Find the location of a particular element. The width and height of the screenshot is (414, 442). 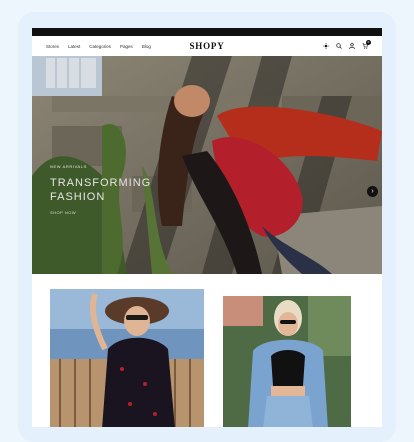

nav-item-blog: Blog is located at coordinates (146, 46).